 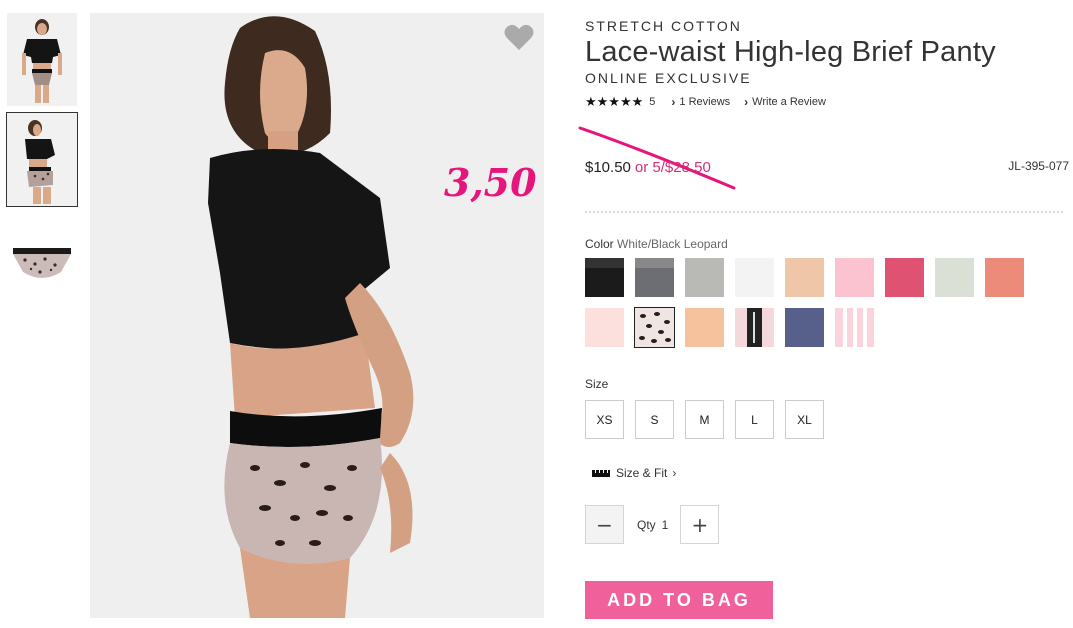 I want to click on ruler-icon, so click(x=601, y=473).